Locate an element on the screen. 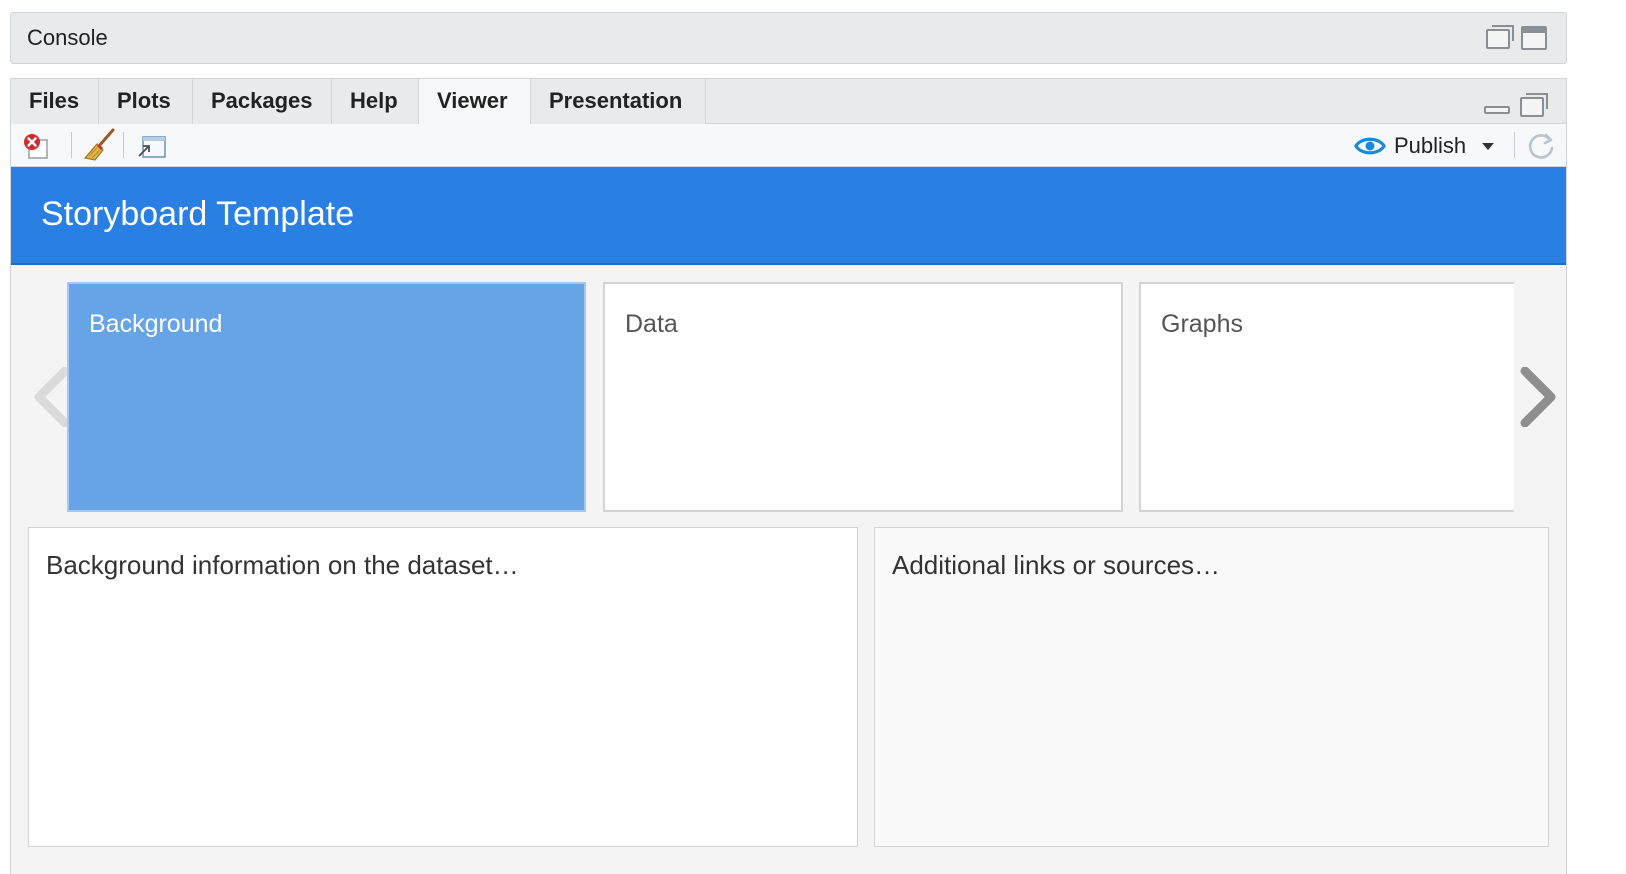 Image resolution: width=1626 pixels, height=874 pixels. story-card-label: Data is located at coordinates (651, 324).